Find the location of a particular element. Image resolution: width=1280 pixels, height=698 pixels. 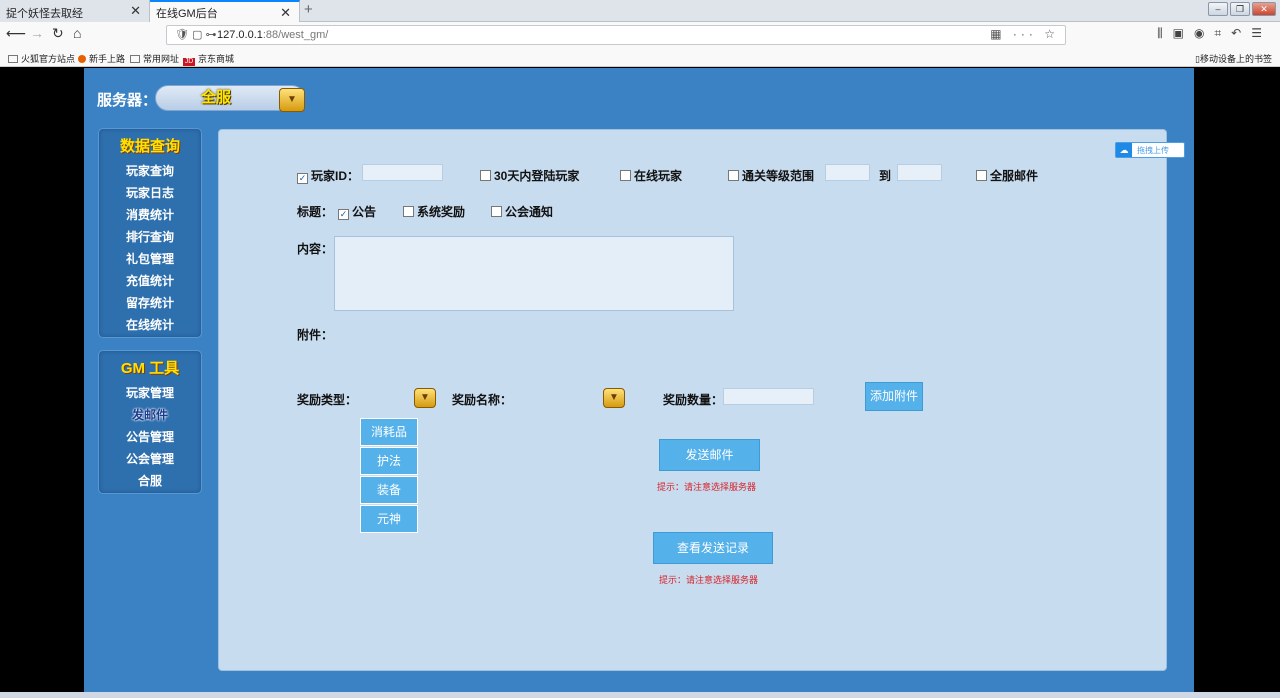

sidebar-item-rank-query: 排行查询 is located at coordinates (150, 237).